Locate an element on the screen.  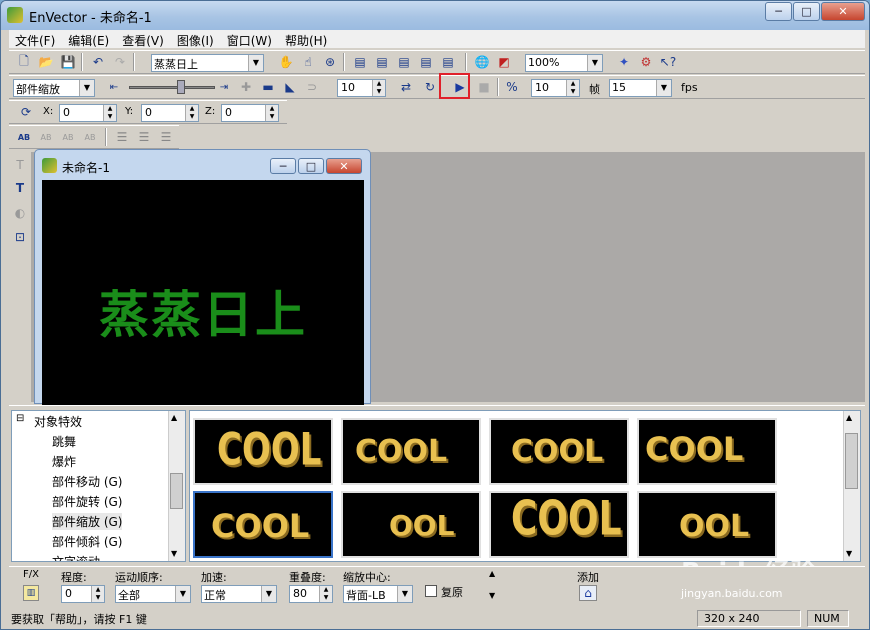
view-left-icon: ▤ is located at coordinates (404, 62).